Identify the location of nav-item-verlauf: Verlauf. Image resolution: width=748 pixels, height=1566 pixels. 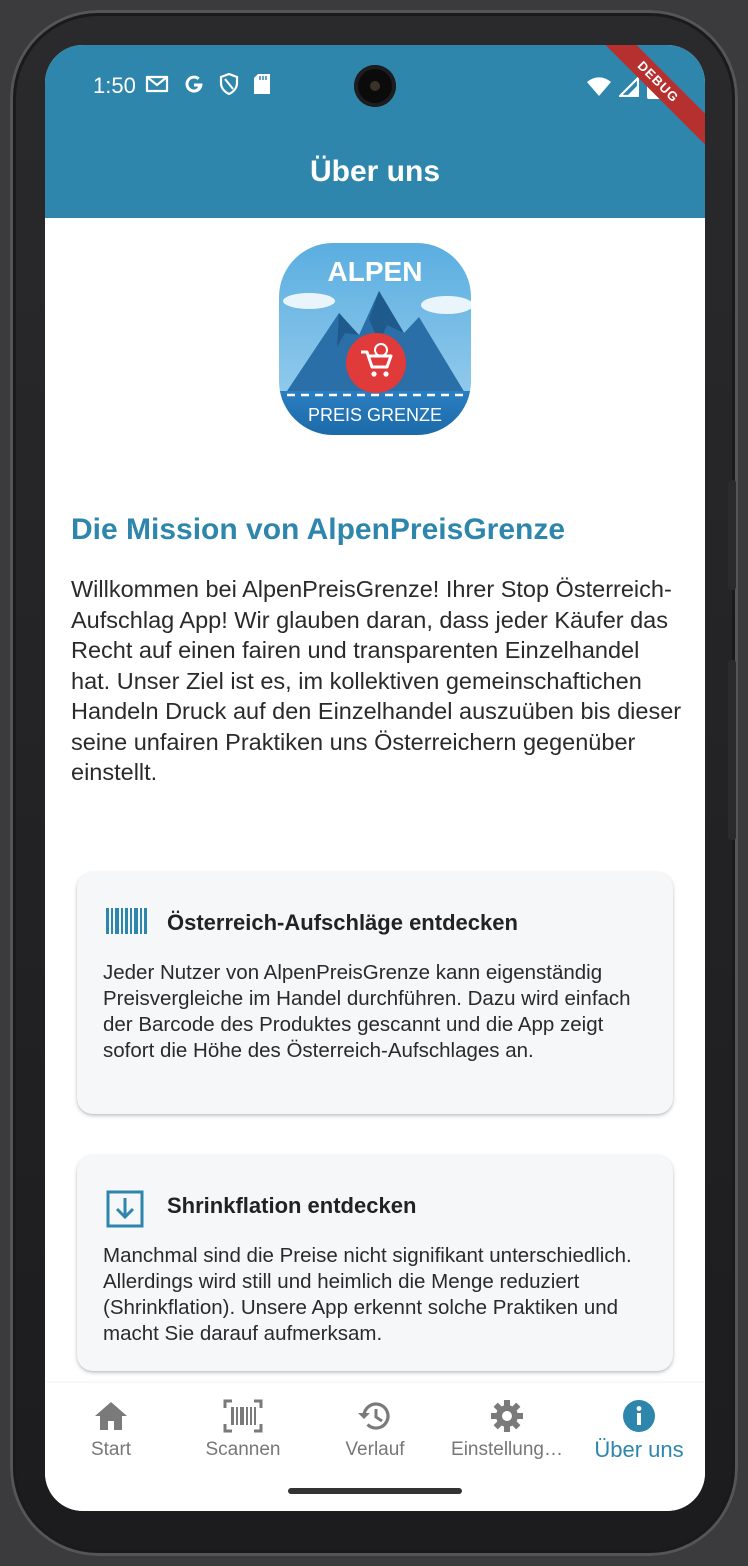
(375, 1430).